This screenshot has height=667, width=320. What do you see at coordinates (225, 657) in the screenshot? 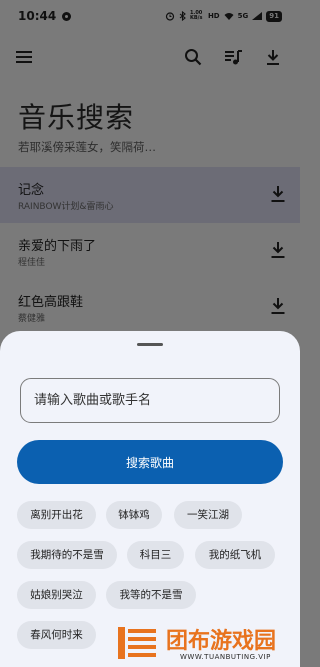
I see `watermark-url: WWW.TUANBUTING.VIP` at bounding box center [225, 657].